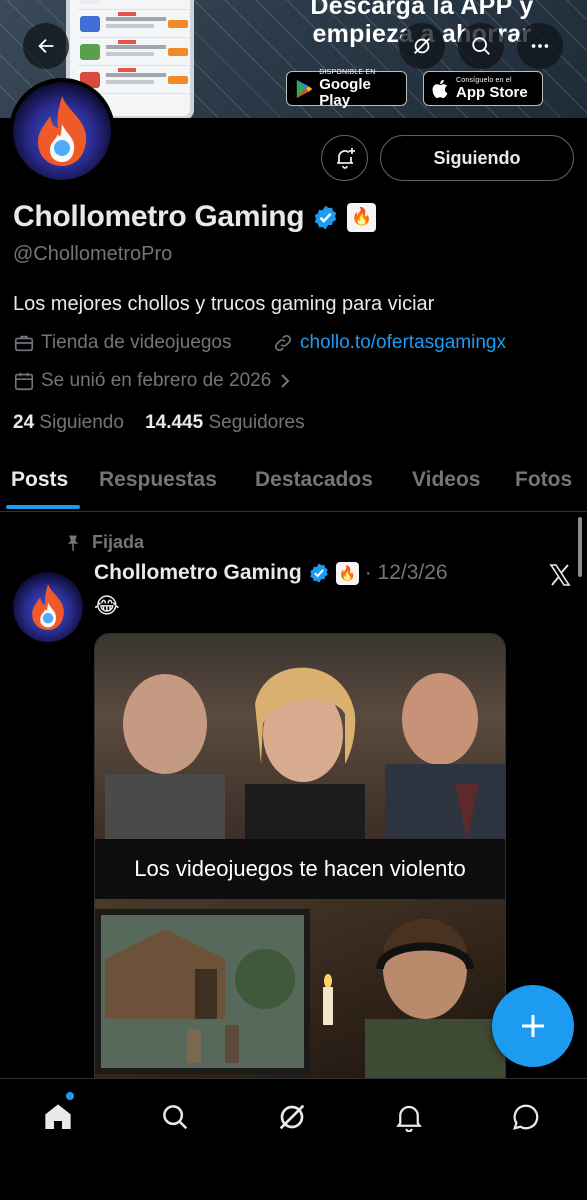 Image resolution: width=587 pixels, height=1200 pixels. I want to click on nav-search, so click(175, 1117).